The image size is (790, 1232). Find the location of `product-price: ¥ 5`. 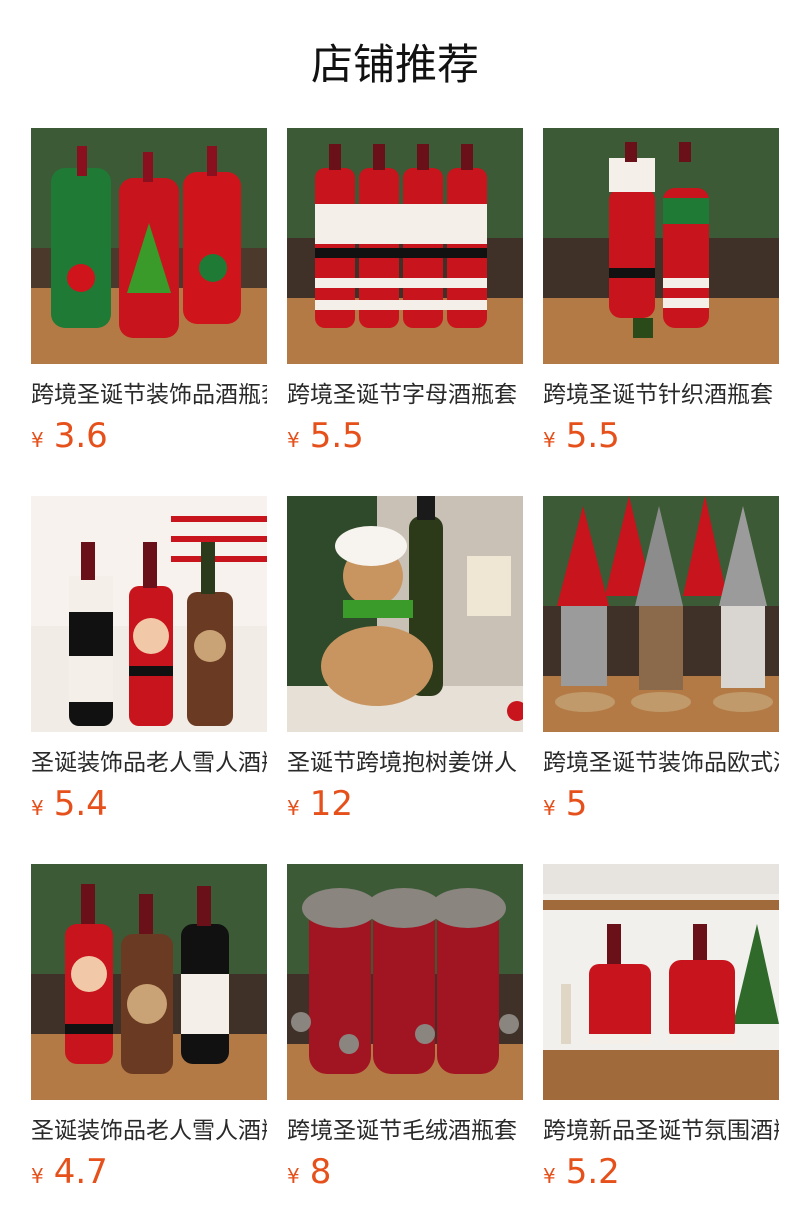

product-price: ¥ 5 is located at coordinates (661, 806).